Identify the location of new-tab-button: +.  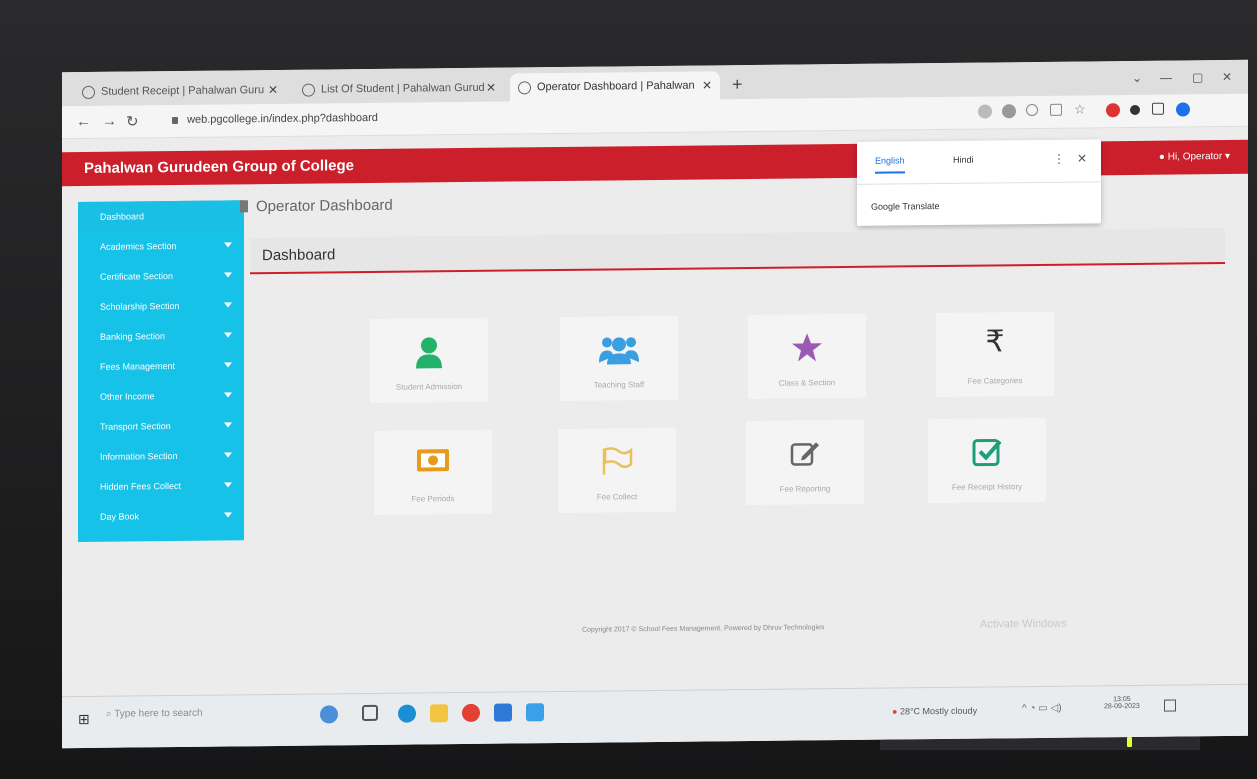
(737, 84).